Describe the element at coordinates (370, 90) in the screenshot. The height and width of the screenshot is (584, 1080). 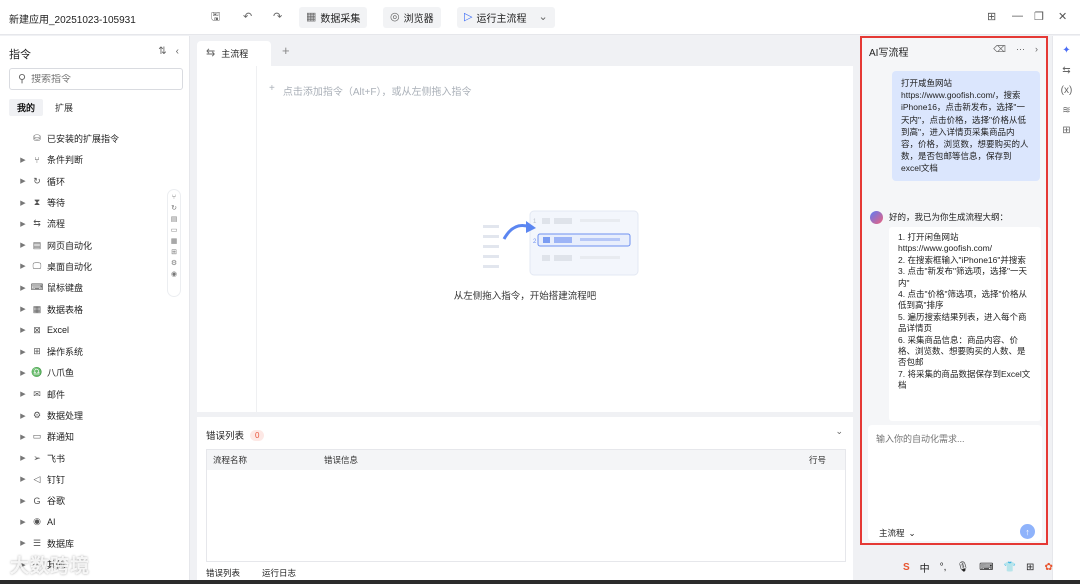
I see `add-command-hint: + 点击添加指令（Alt+F），或从左侧拖入指令` at that location.